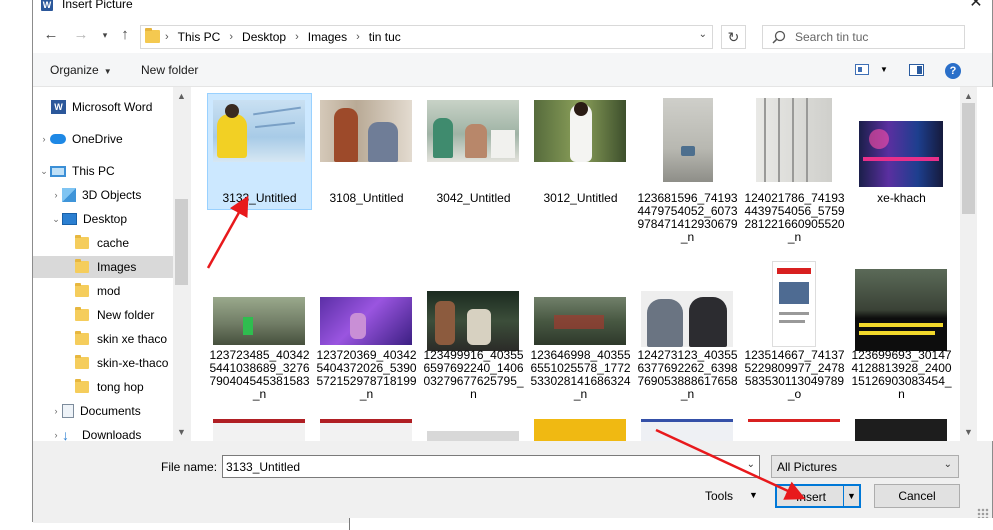 This screenshot has height=530, width=993. Describe the element at coordinates (779, 37) in the screenshot. I see `search-icon` at that location.